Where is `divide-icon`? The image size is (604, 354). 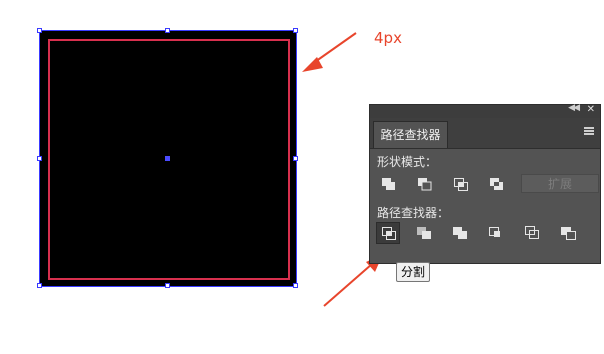
divide-icon is located at coordinates (389, 233).